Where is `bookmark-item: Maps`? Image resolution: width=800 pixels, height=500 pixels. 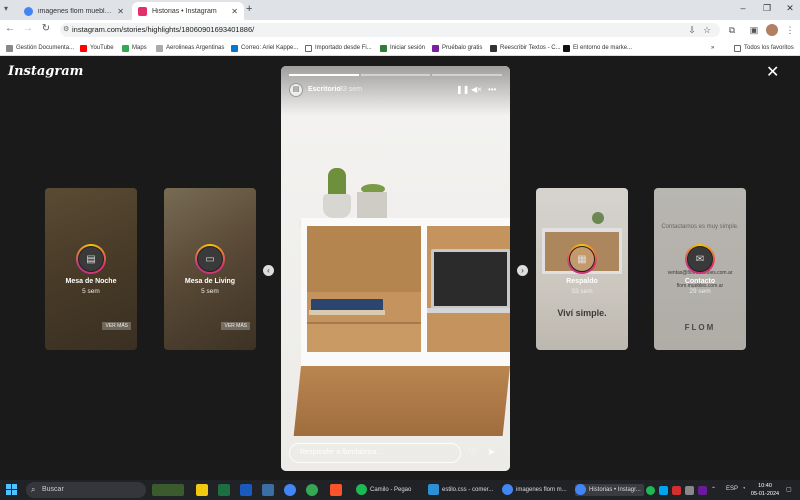 bookmark-item: Maps is located at coordinates (134, 48).